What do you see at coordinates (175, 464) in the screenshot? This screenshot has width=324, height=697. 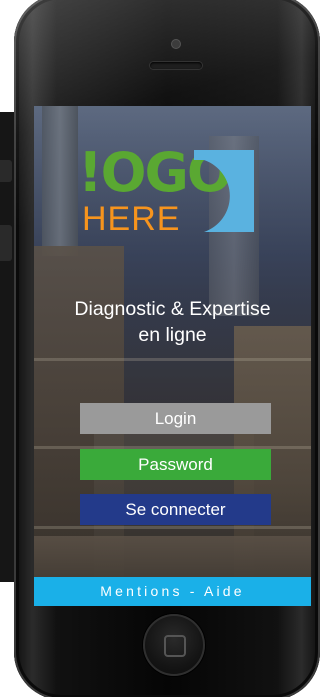 I see `password-field: Password` at bounding box center [175, 464].